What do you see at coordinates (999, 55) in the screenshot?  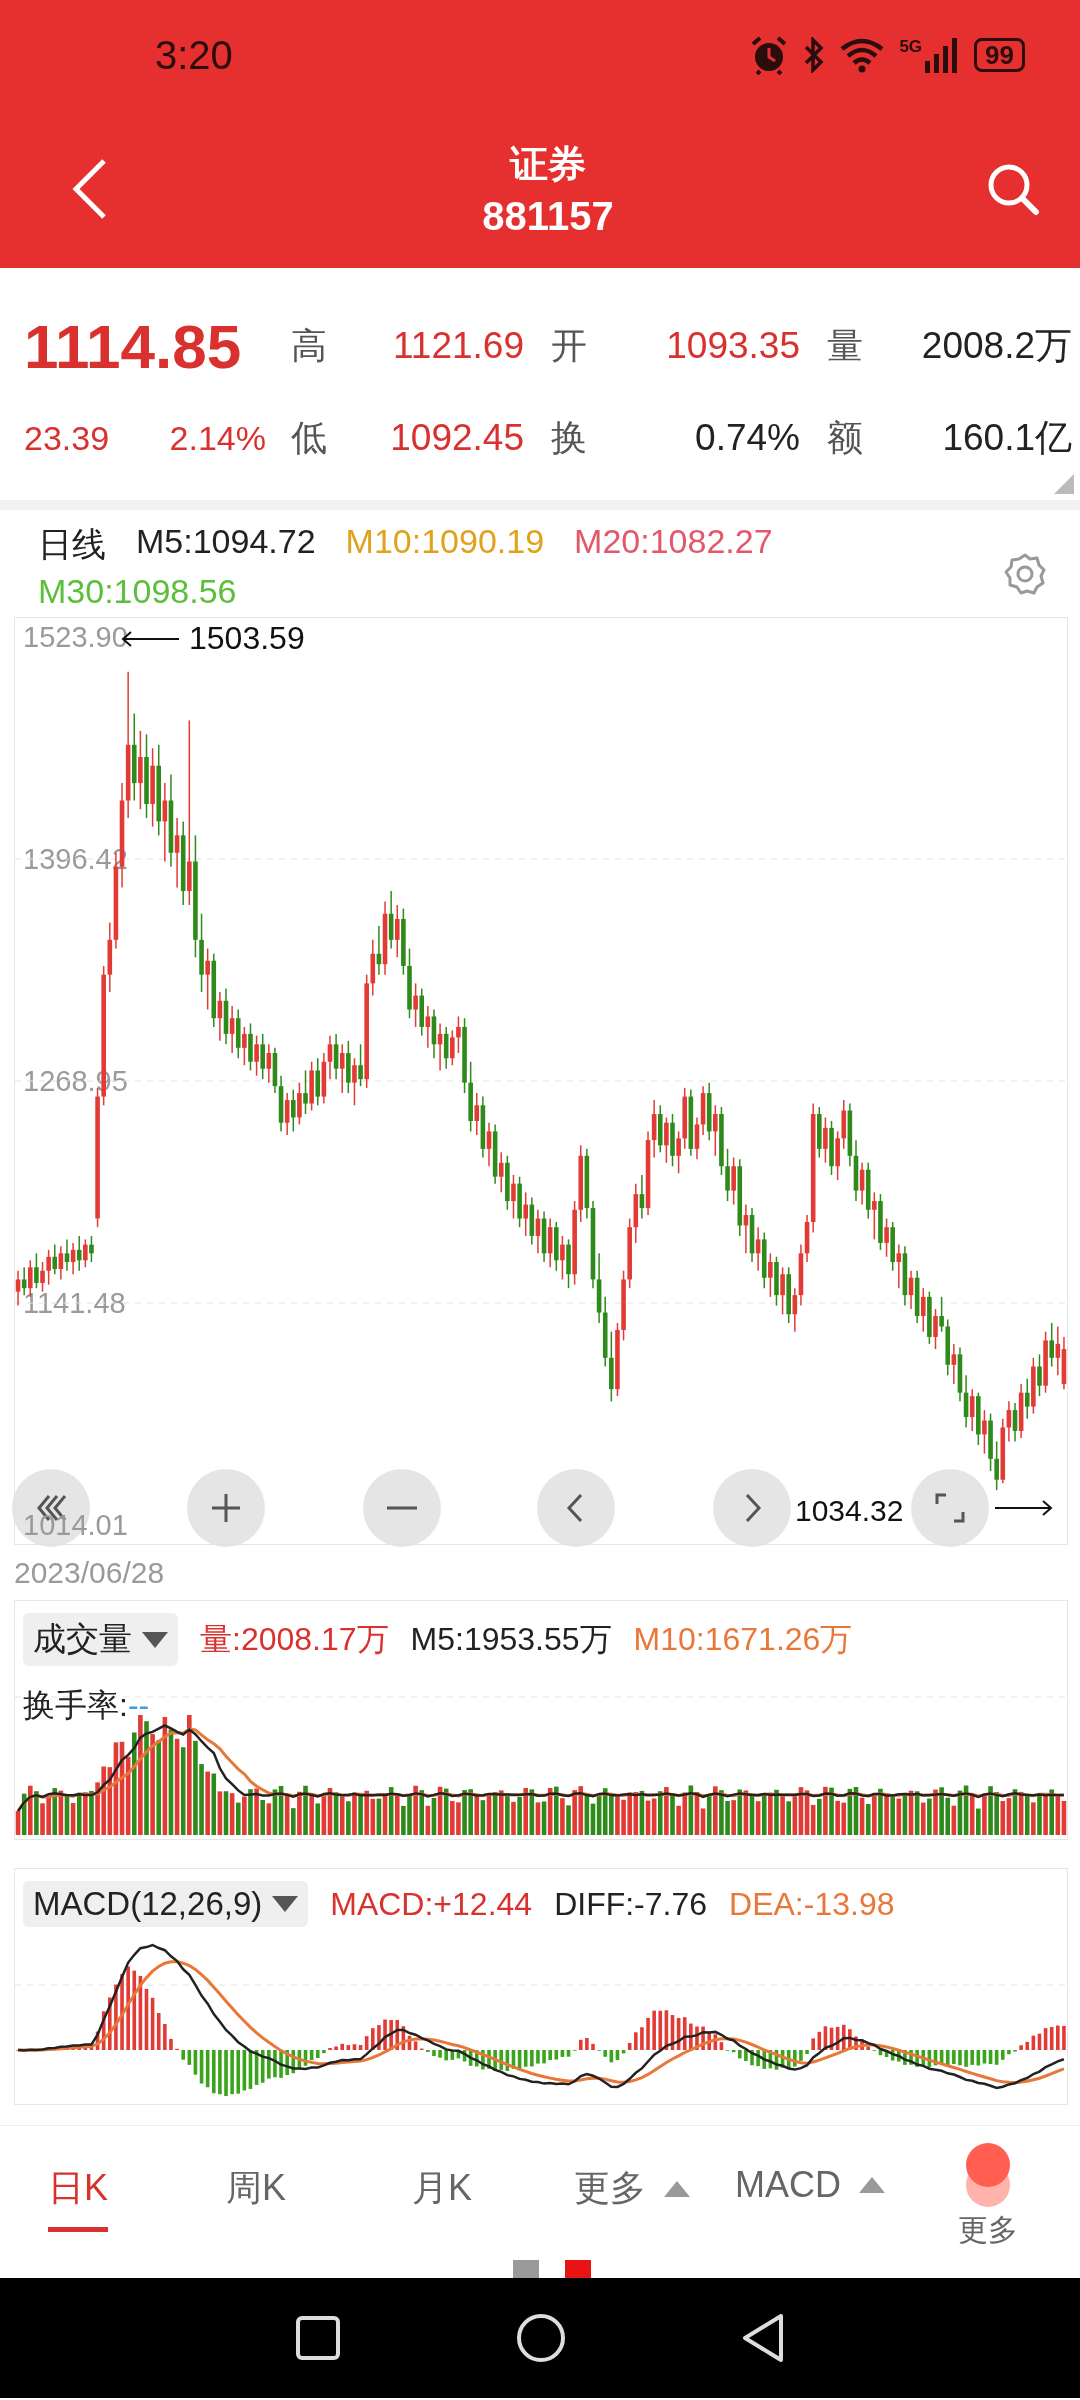 I see `battery-level: 99` at bounding box center [999, 55].